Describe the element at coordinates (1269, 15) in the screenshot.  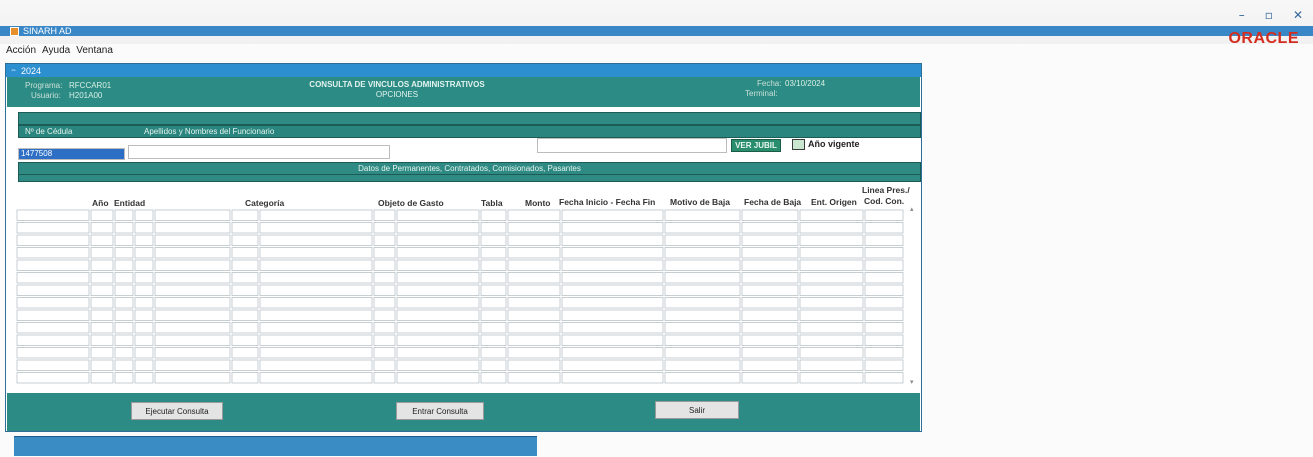
I see `maximize-icon: ▫` at that location.